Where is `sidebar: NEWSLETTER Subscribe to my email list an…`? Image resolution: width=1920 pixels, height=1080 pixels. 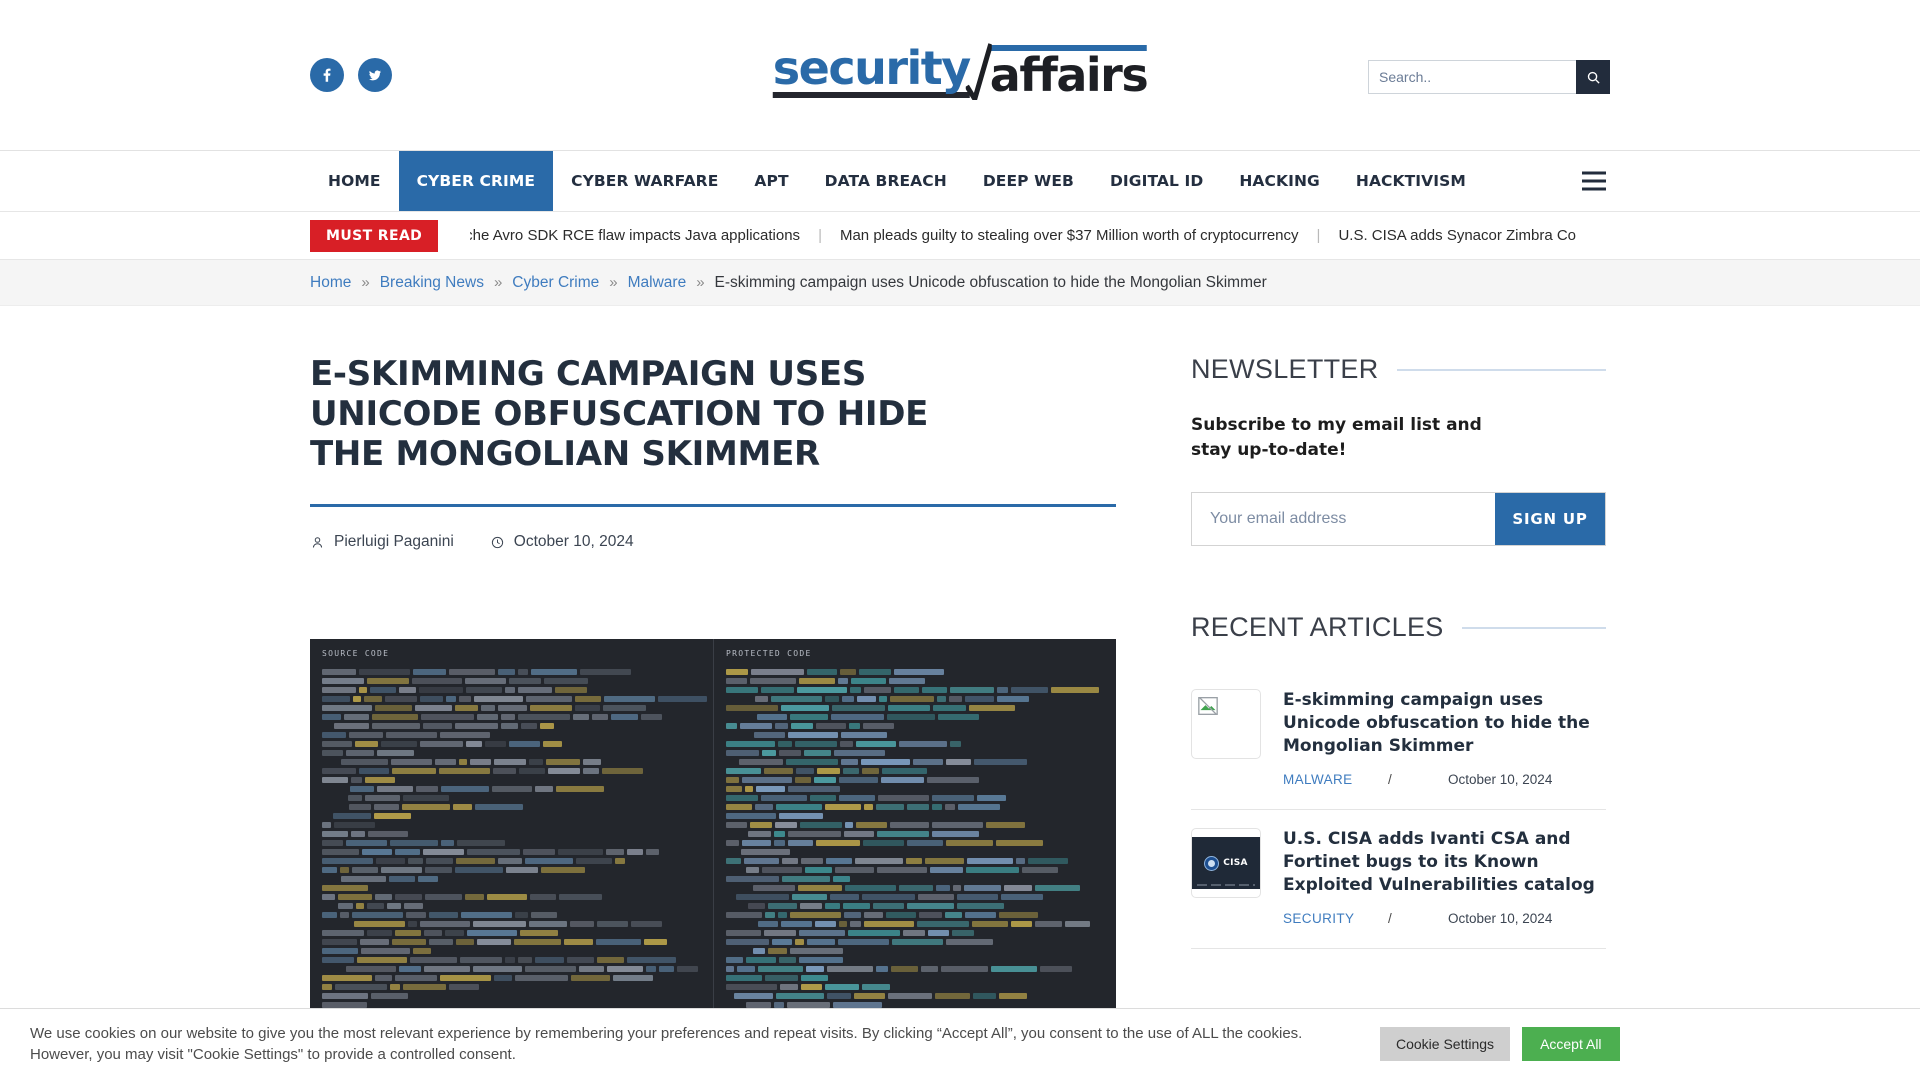 sidebar: NEWSLETTER Subscribe to my email list an… is located at coordinates (1398, 706).